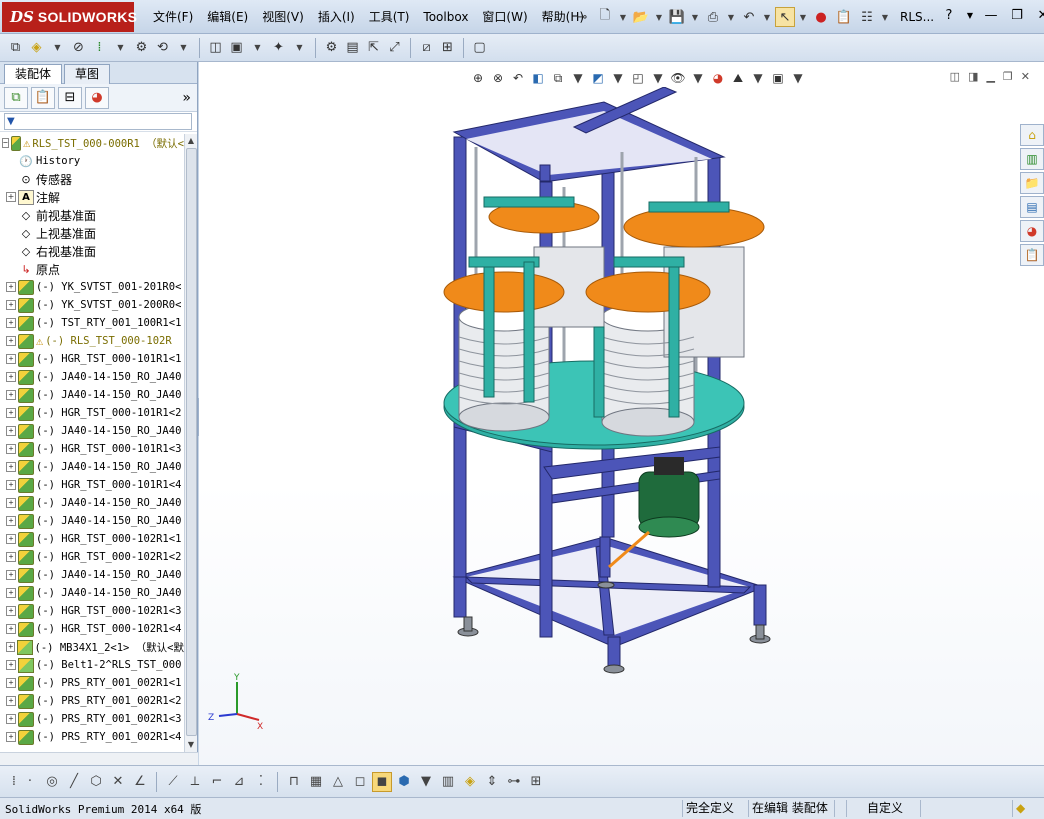  Describe the element at coordinates (821, 17) in the screenshot. I see `rebuild-icon: ●` at that location.